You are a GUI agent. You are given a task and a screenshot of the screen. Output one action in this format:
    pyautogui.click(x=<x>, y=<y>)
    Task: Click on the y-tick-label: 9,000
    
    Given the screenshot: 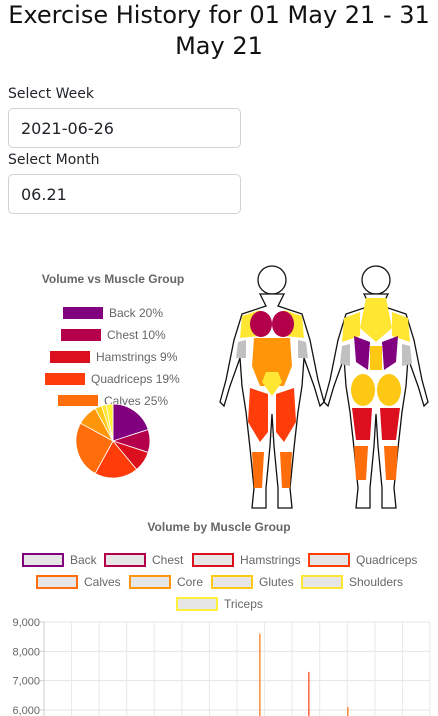 What is the action you would take?
    pyautogui.click(x=26, y=623)
    